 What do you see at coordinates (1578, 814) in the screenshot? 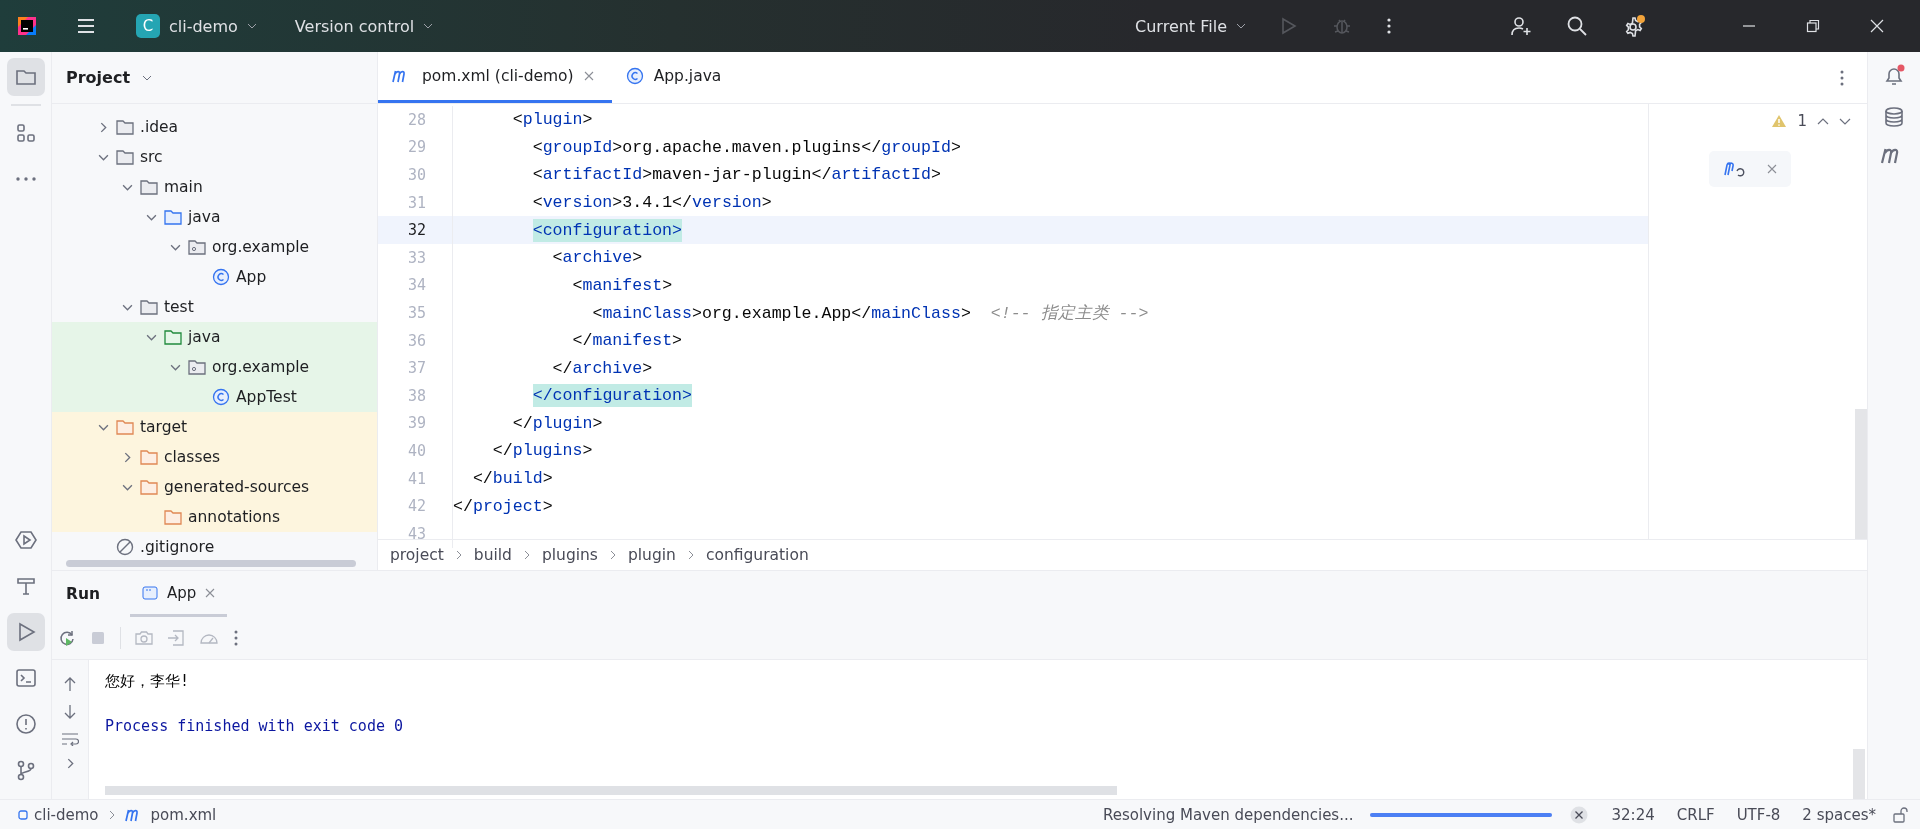
I see `cancel-icon` at bounding box center [1578, 814].